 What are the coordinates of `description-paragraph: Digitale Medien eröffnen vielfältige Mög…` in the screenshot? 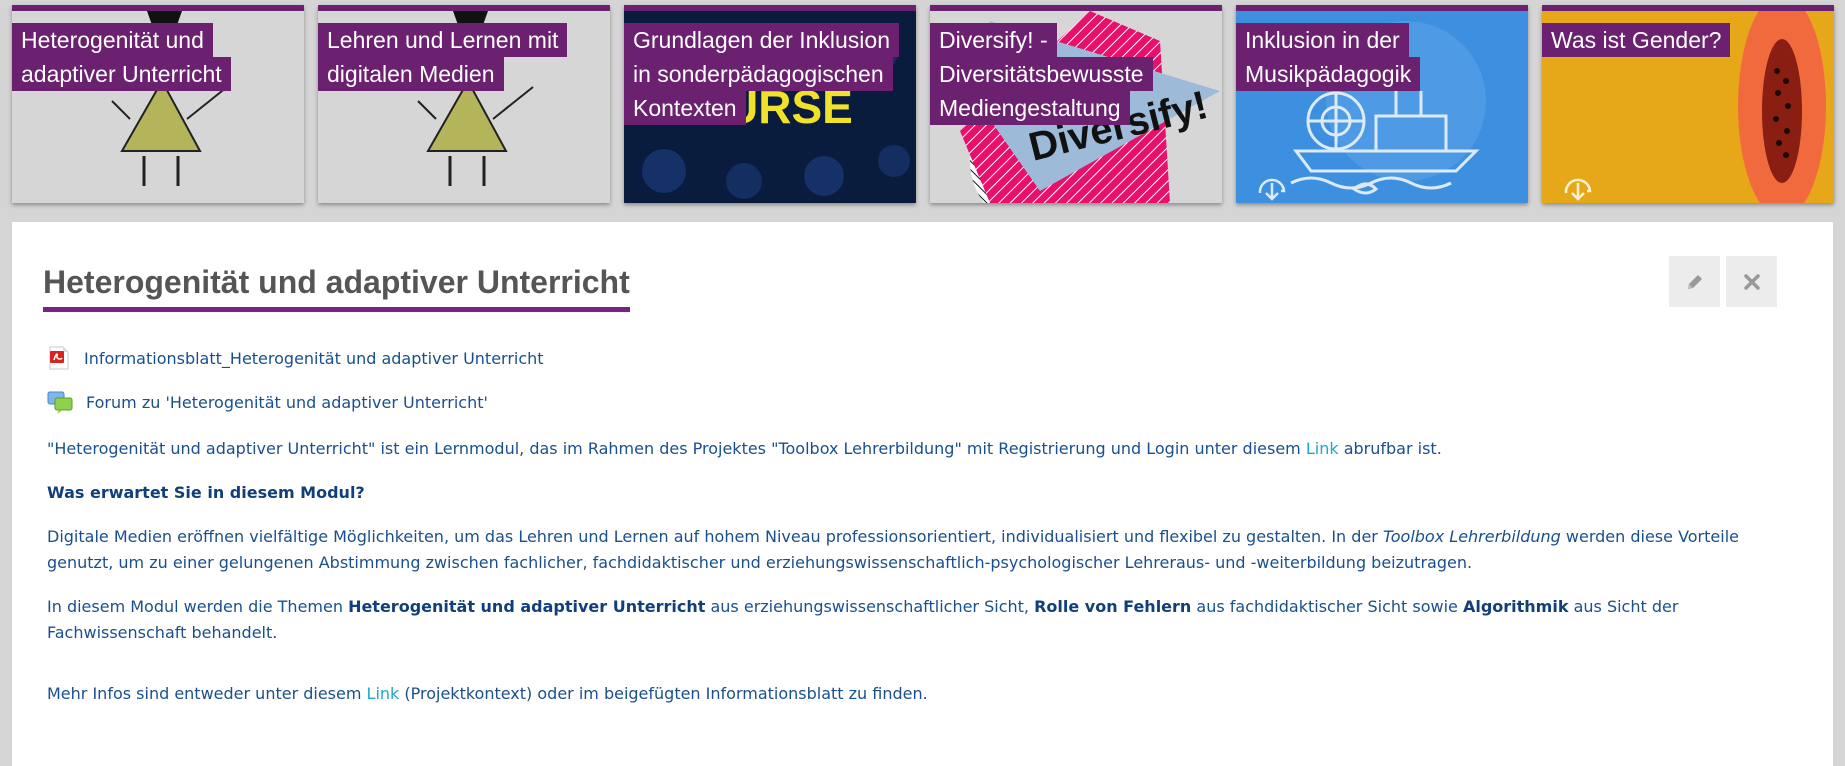 It's located at (907, 550).